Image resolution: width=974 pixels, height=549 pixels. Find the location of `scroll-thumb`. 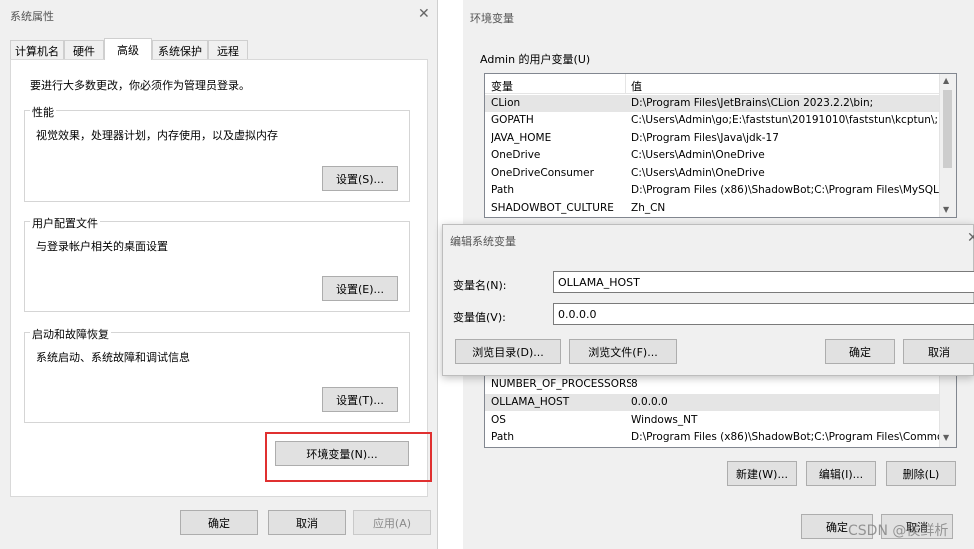

scroll-thumb is located at coordinates (947, 129).